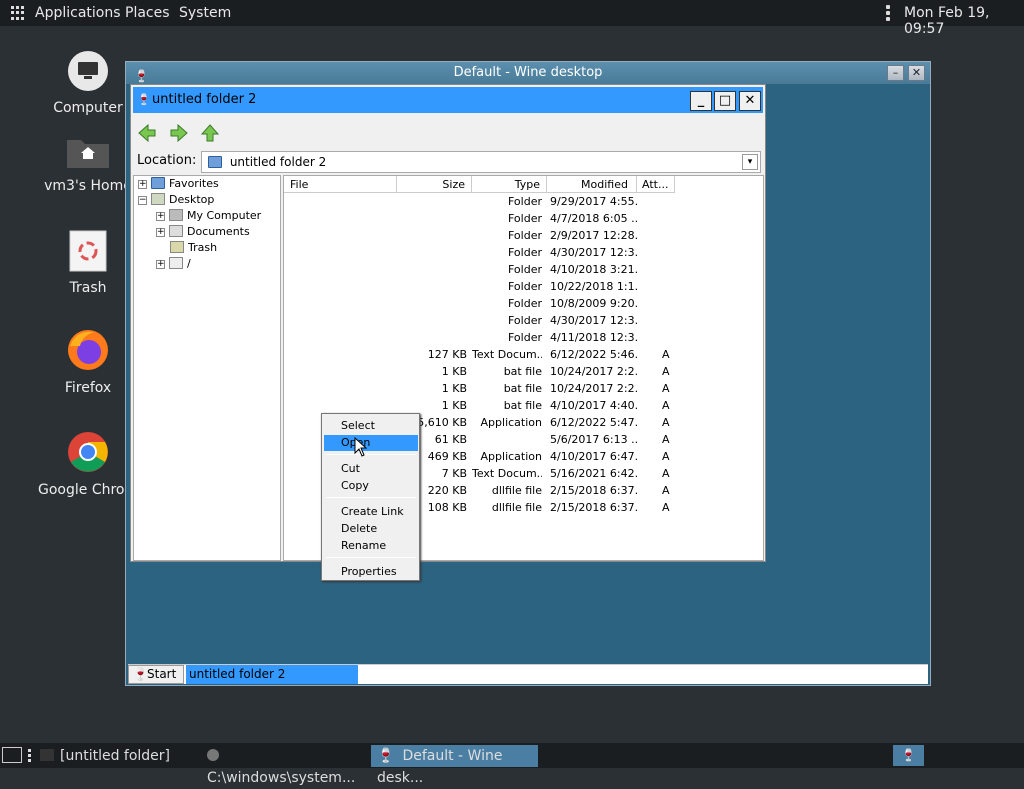 The image size is (1024, 789). I want to click on applications-menu: Applications, so click(78, 13).